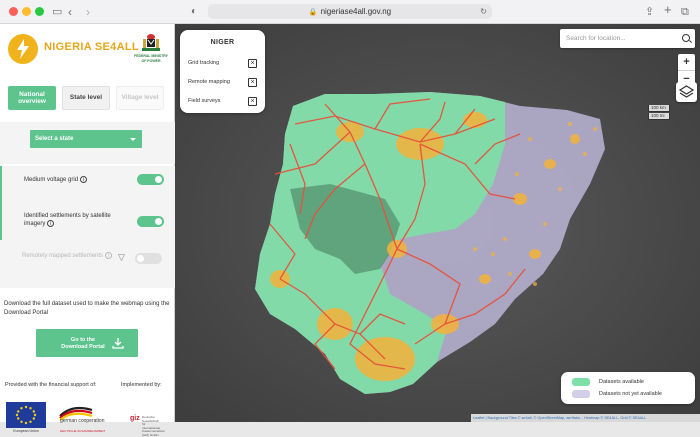  I want to click on tab-national-overview: National overview, so click(32, 98).